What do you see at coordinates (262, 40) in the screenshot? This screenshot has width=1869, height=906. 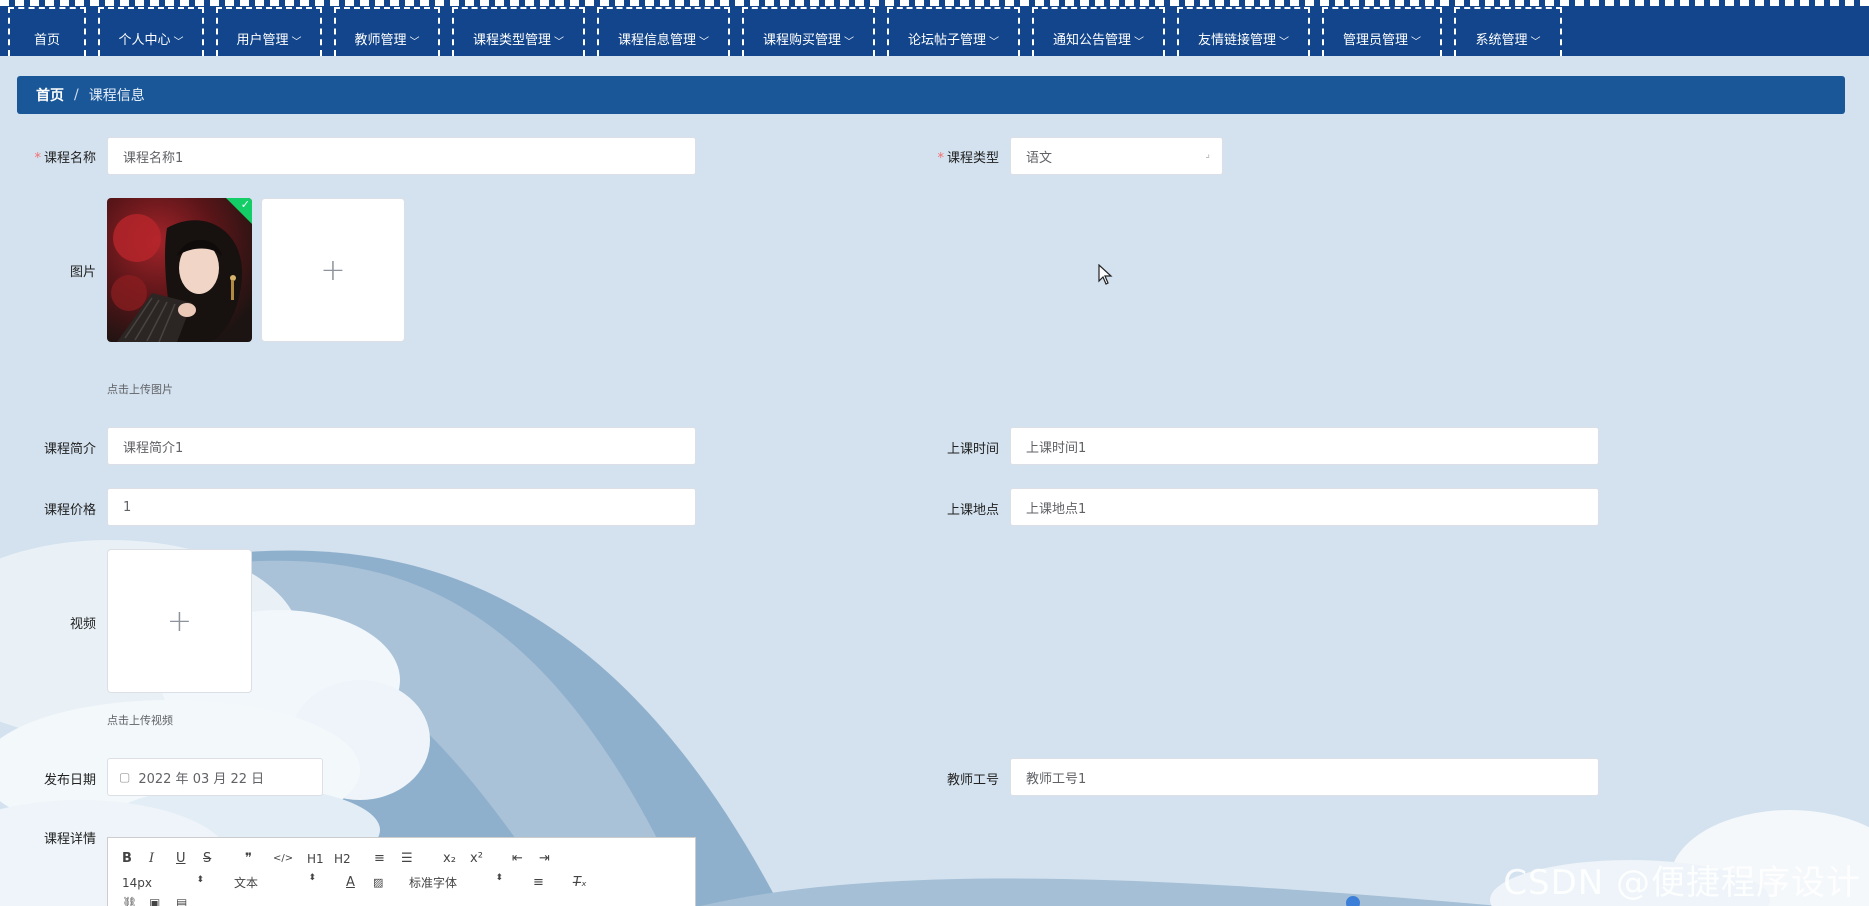 I see `nav-item-label: 用户管理` at bounding box center [262, 40].